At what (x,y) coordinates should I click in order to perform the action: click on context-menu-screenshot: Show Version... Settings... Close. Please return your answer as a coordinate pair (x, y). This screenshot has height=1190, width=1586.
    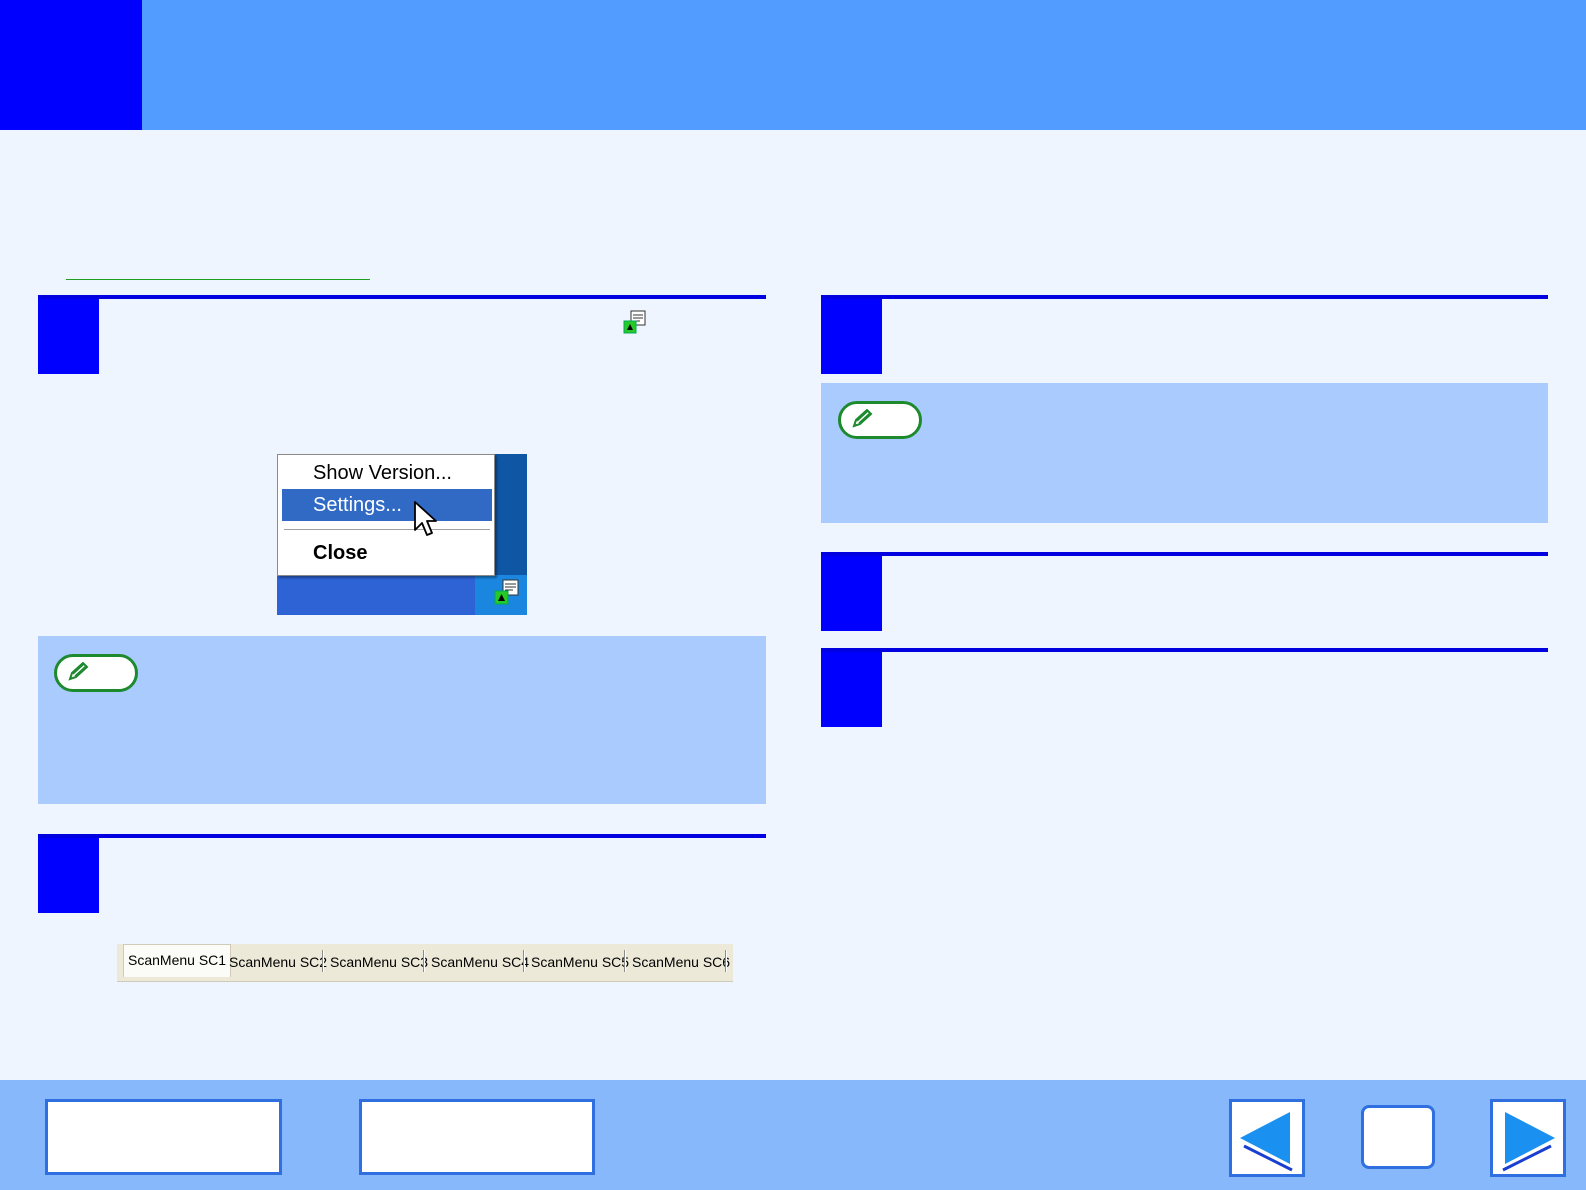
    Looking at the image, I should click on (402, 534).